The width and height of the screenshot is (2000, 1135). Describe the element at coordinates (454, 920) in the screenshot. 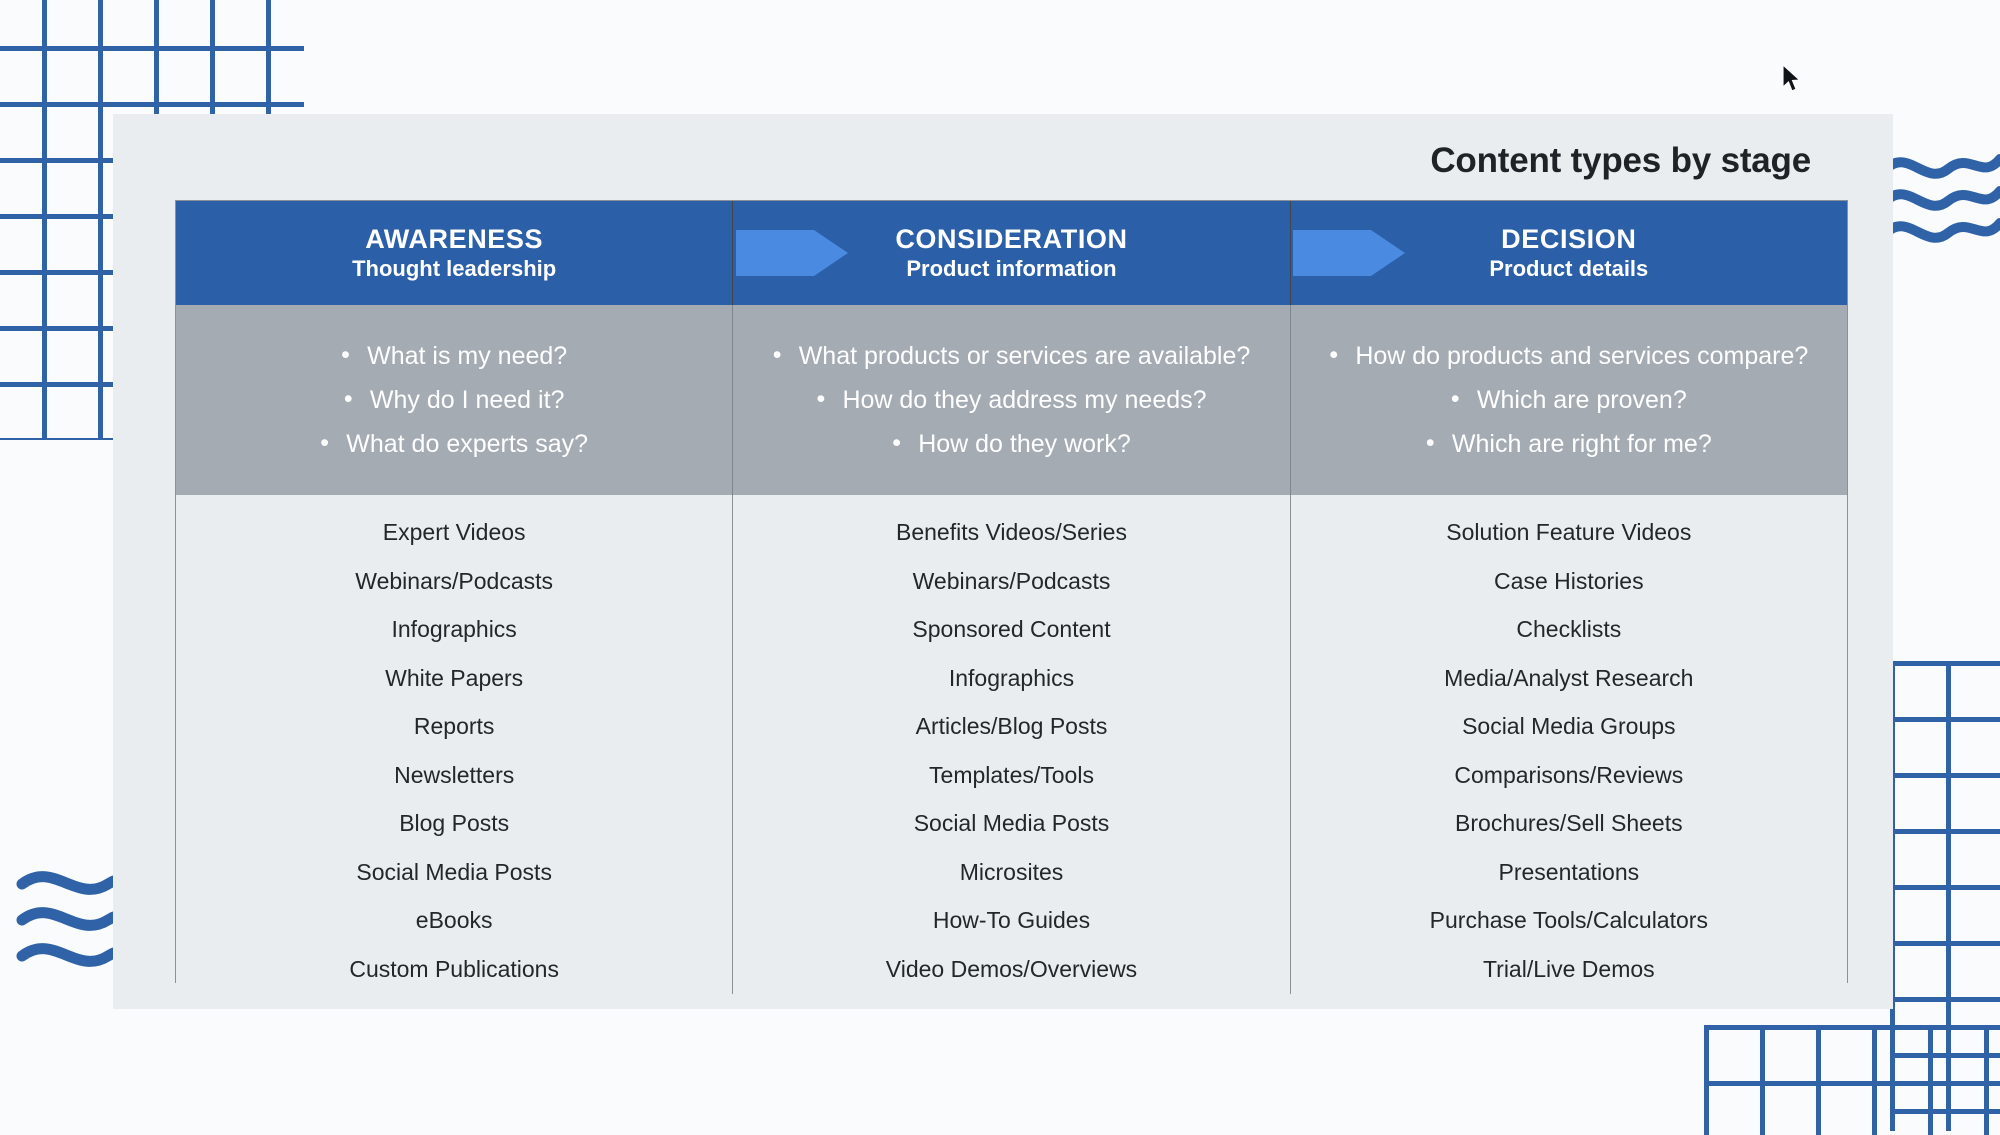

I see `list-item: eBooks` at that location.